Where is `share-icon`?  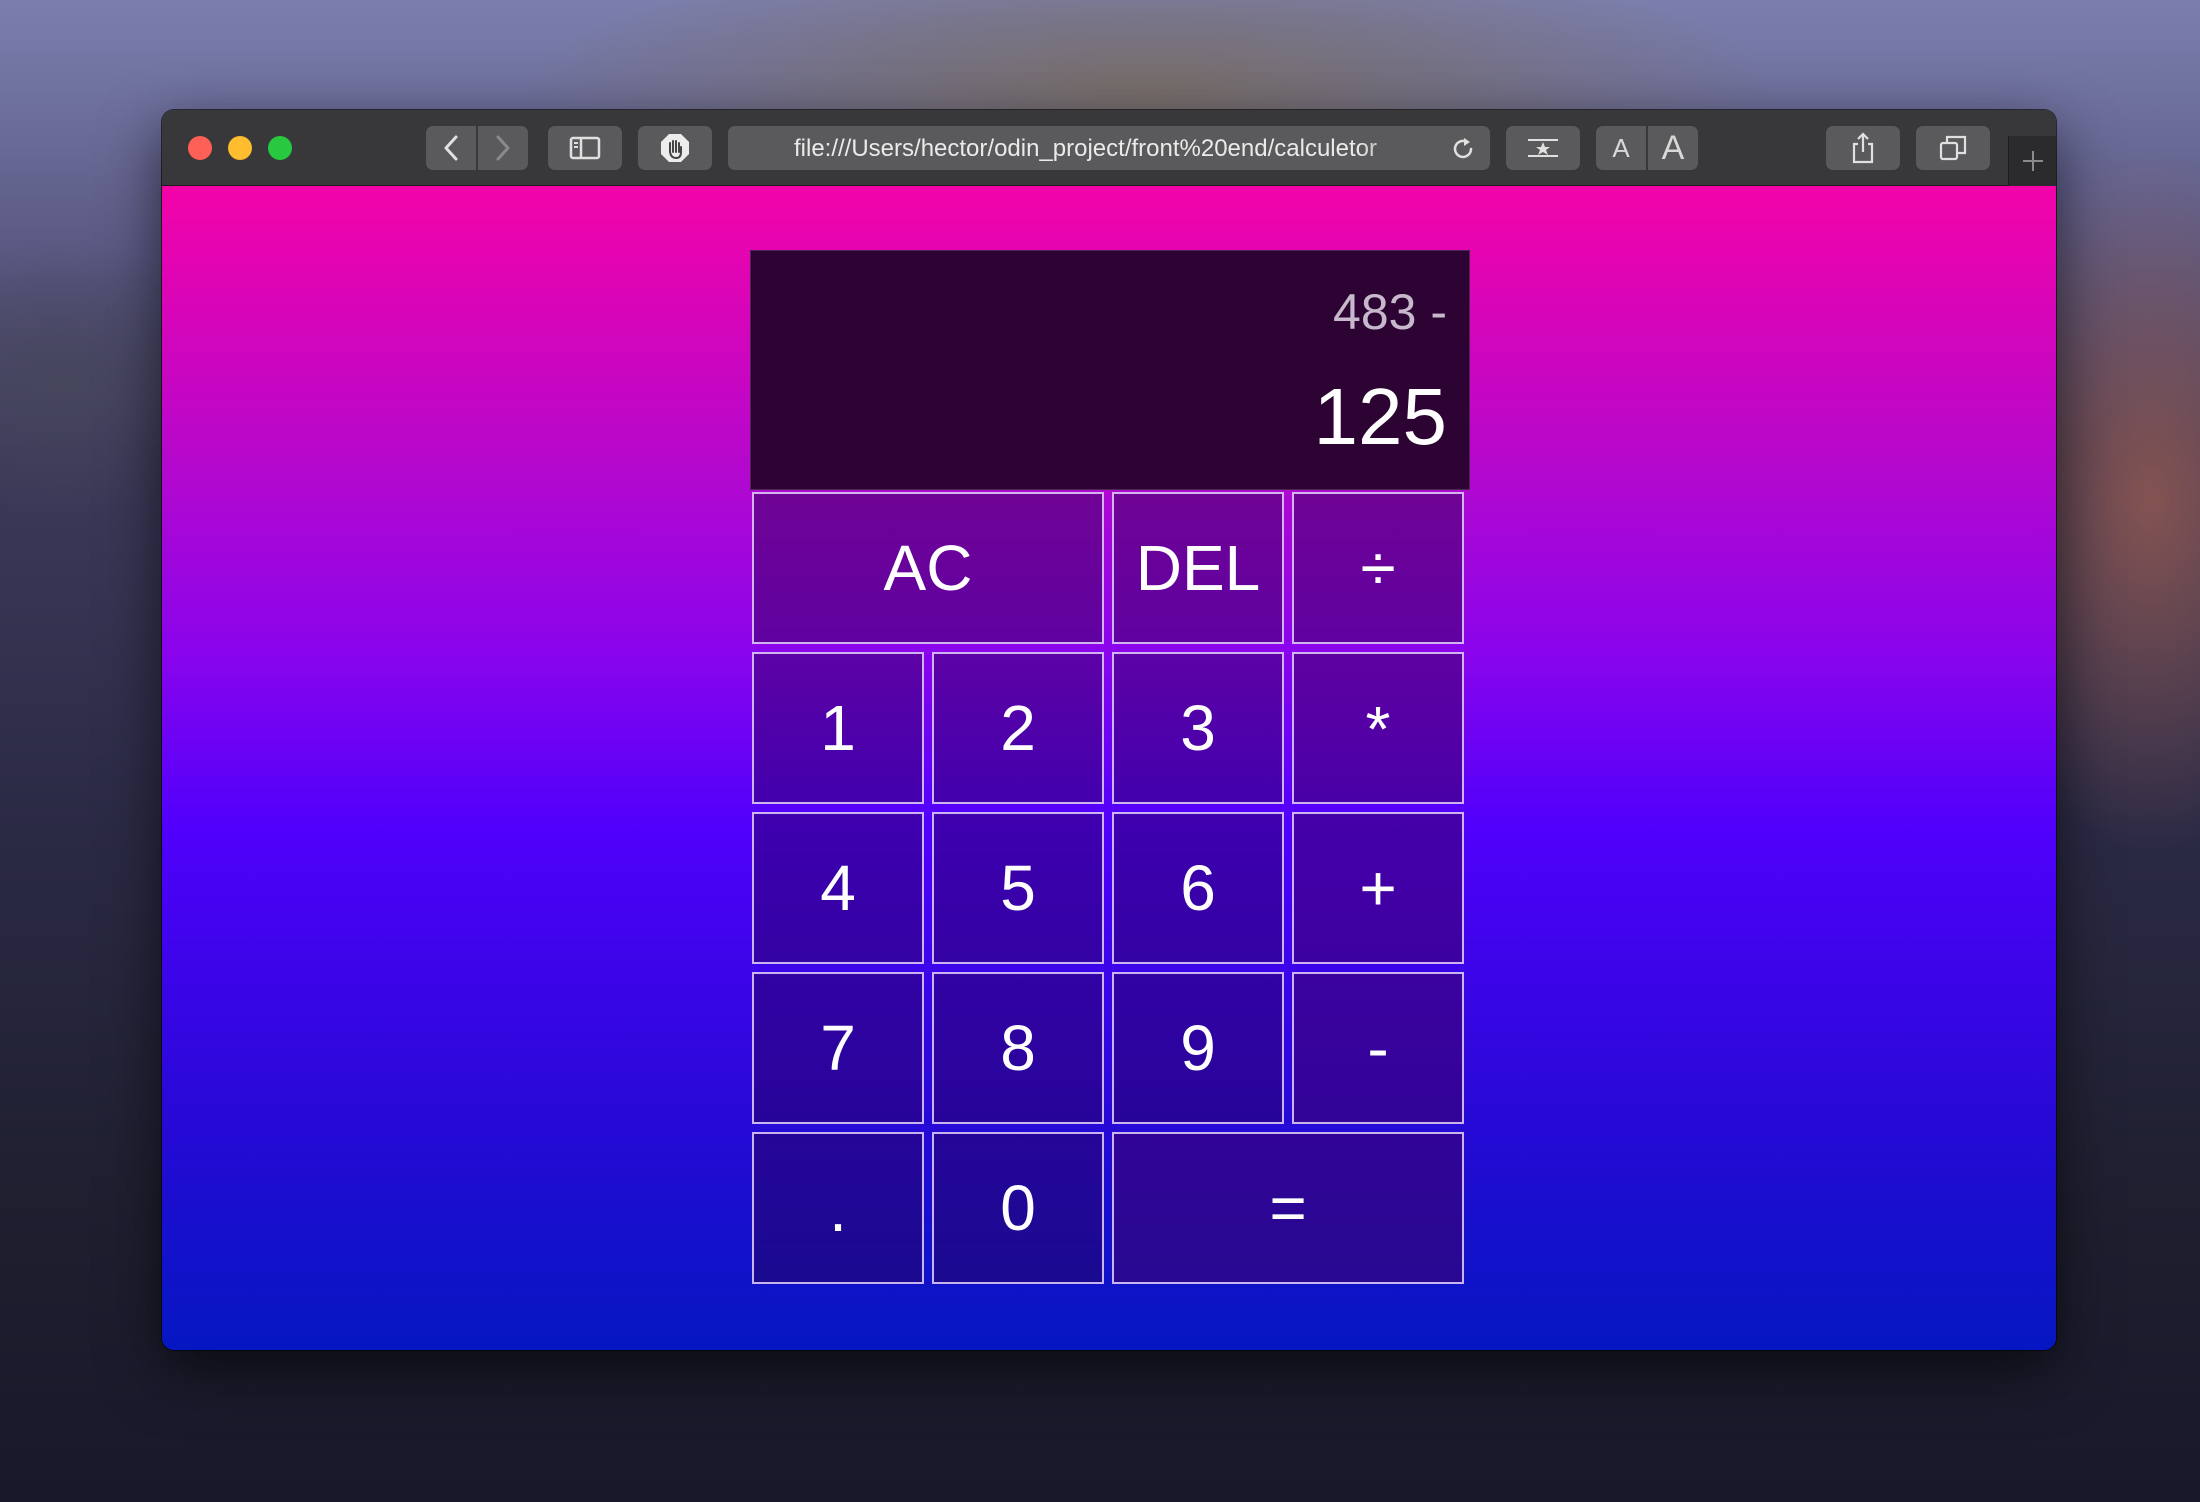 share-icon is located at coordinates (1863, 148).